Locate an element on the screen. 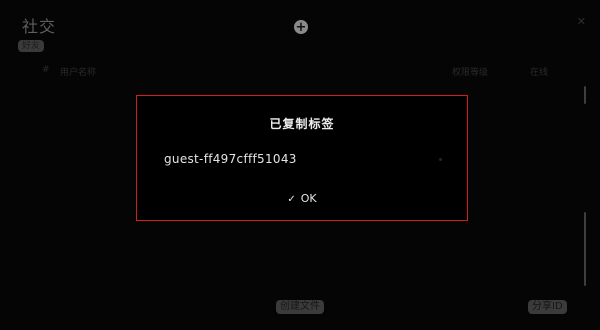 Image resolution: width=600 pixels, height=330 pixels. close-icon: ✕ is located at coordinates (581, 21).